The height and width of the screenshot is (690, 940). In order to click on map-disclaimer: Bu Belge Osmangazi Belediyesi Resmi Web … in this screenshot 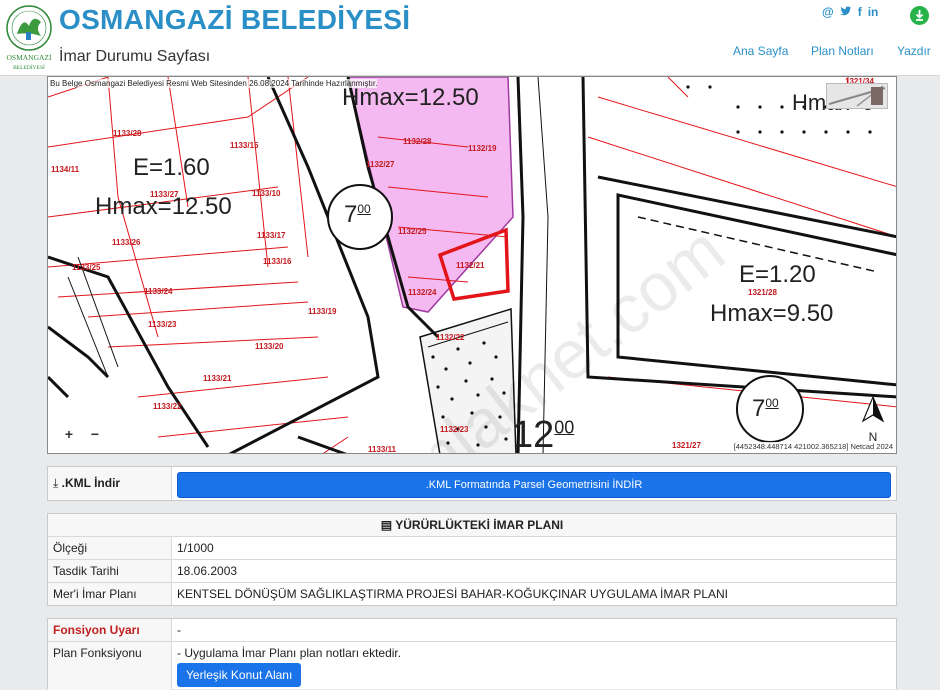, I will do `click(214, 83)`.